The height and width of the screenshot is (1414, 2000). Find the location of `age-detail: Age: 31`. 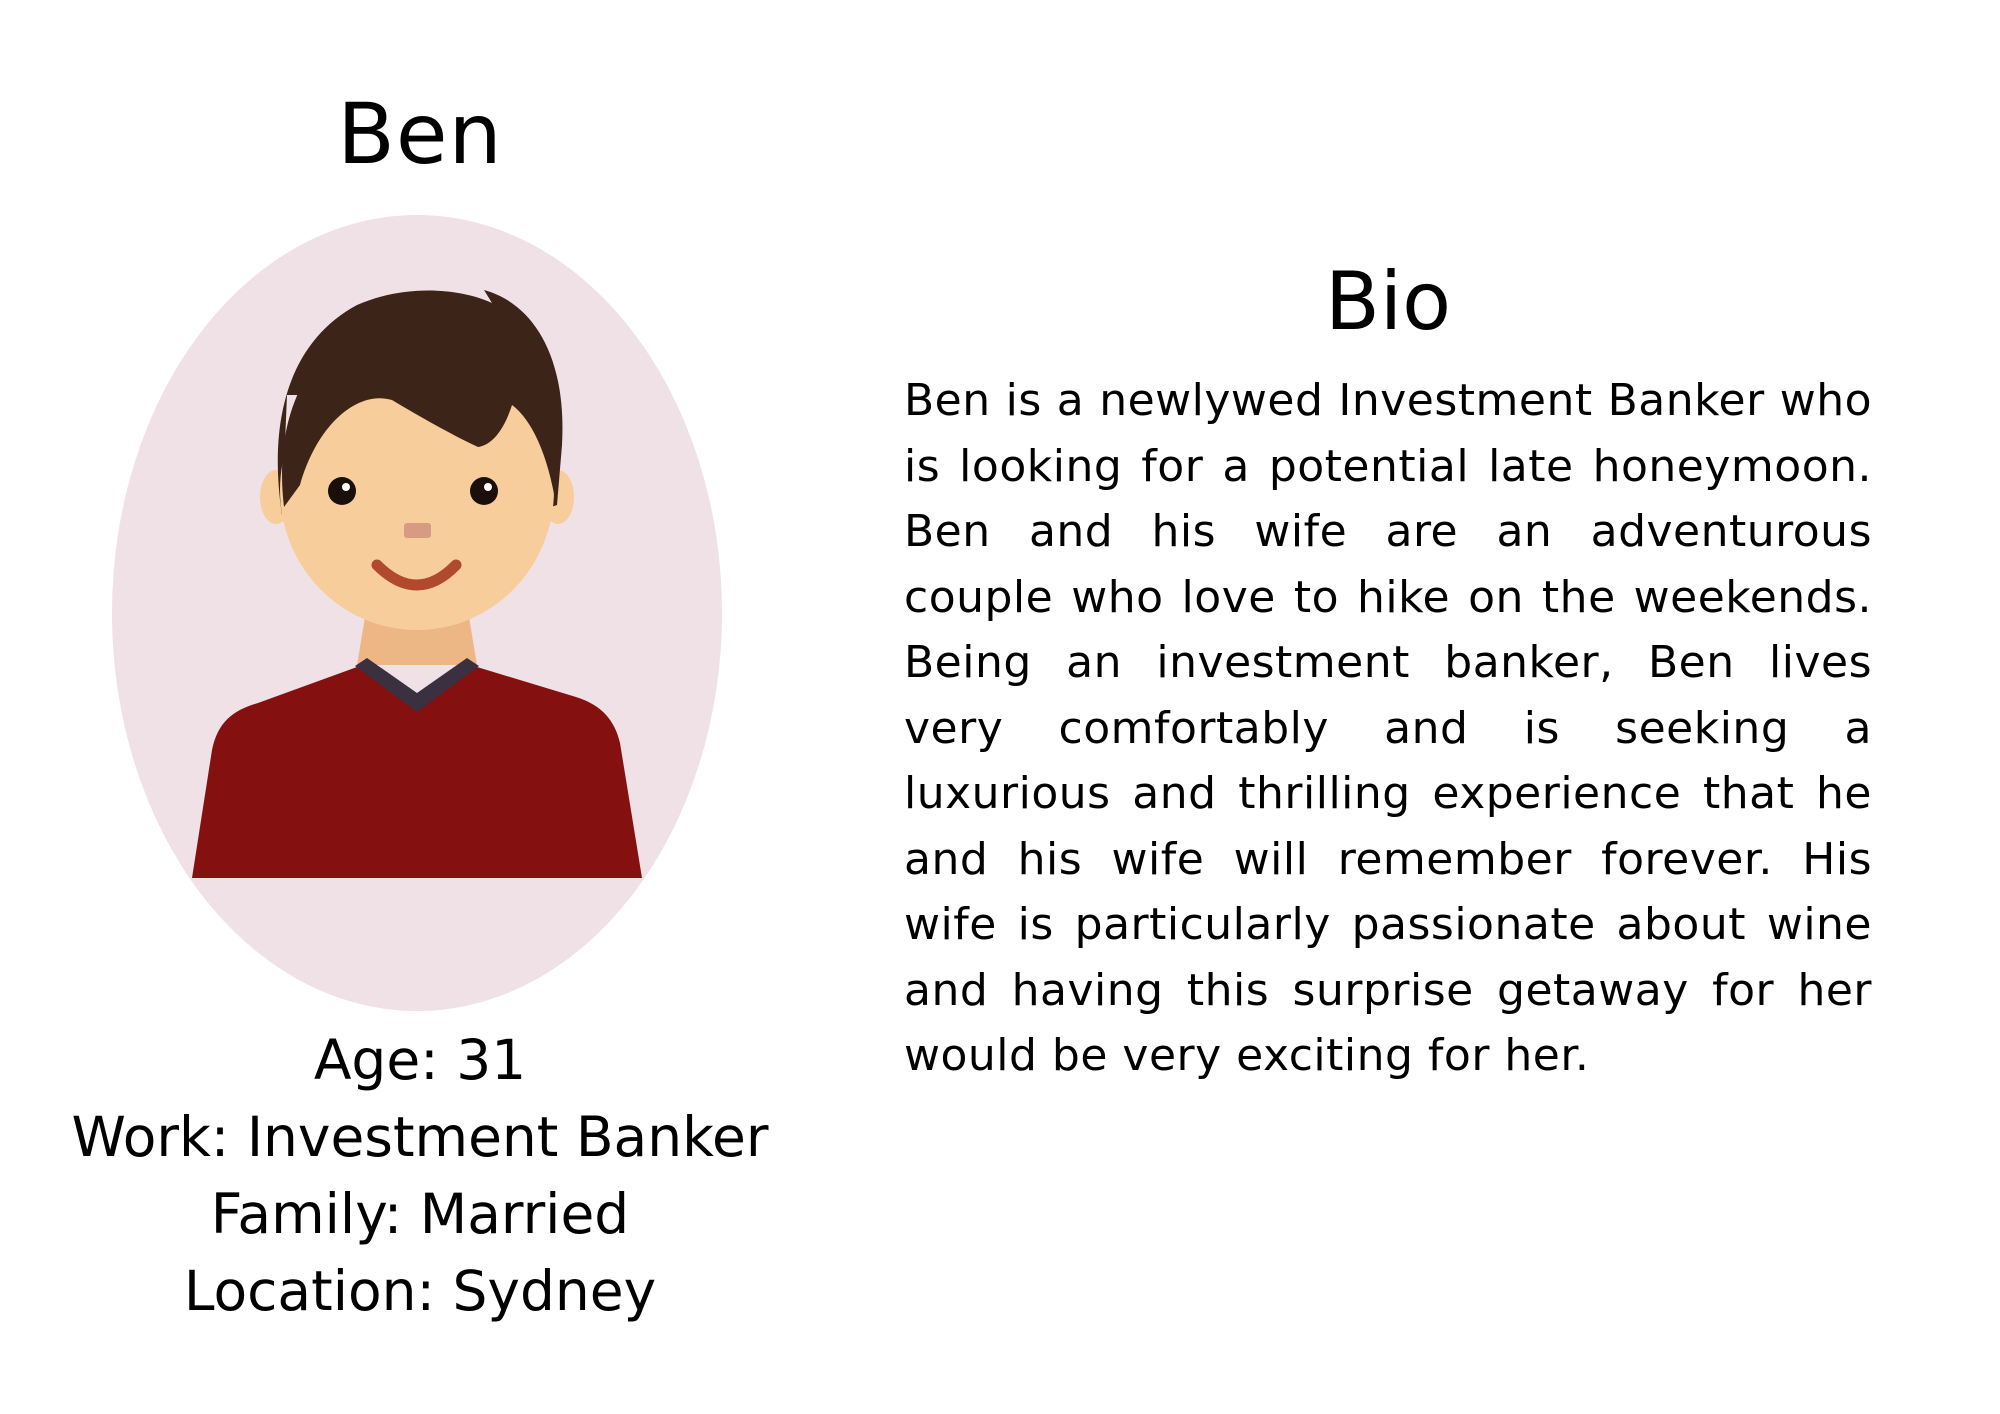

age-detail: Age: 31 is located at coordinates (420, 1060).